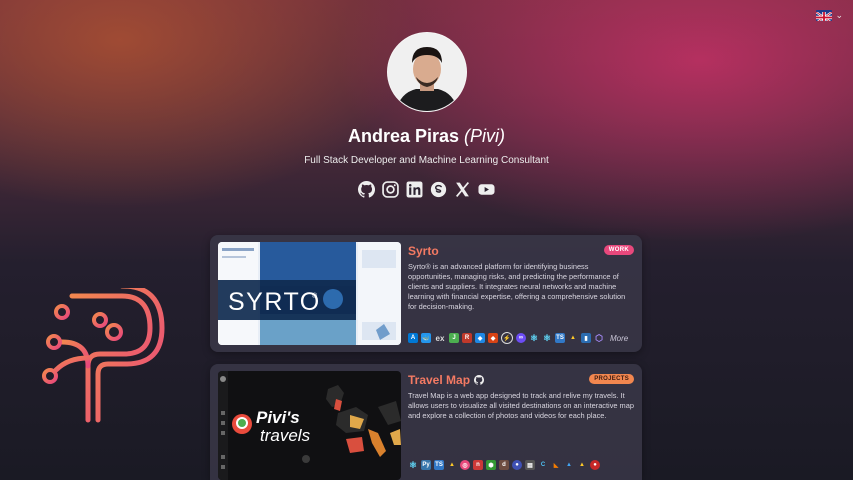  Describe the element at coordinates (611, 379) in the screenshot. I see `projects-badge: PROJECTS` at that location.